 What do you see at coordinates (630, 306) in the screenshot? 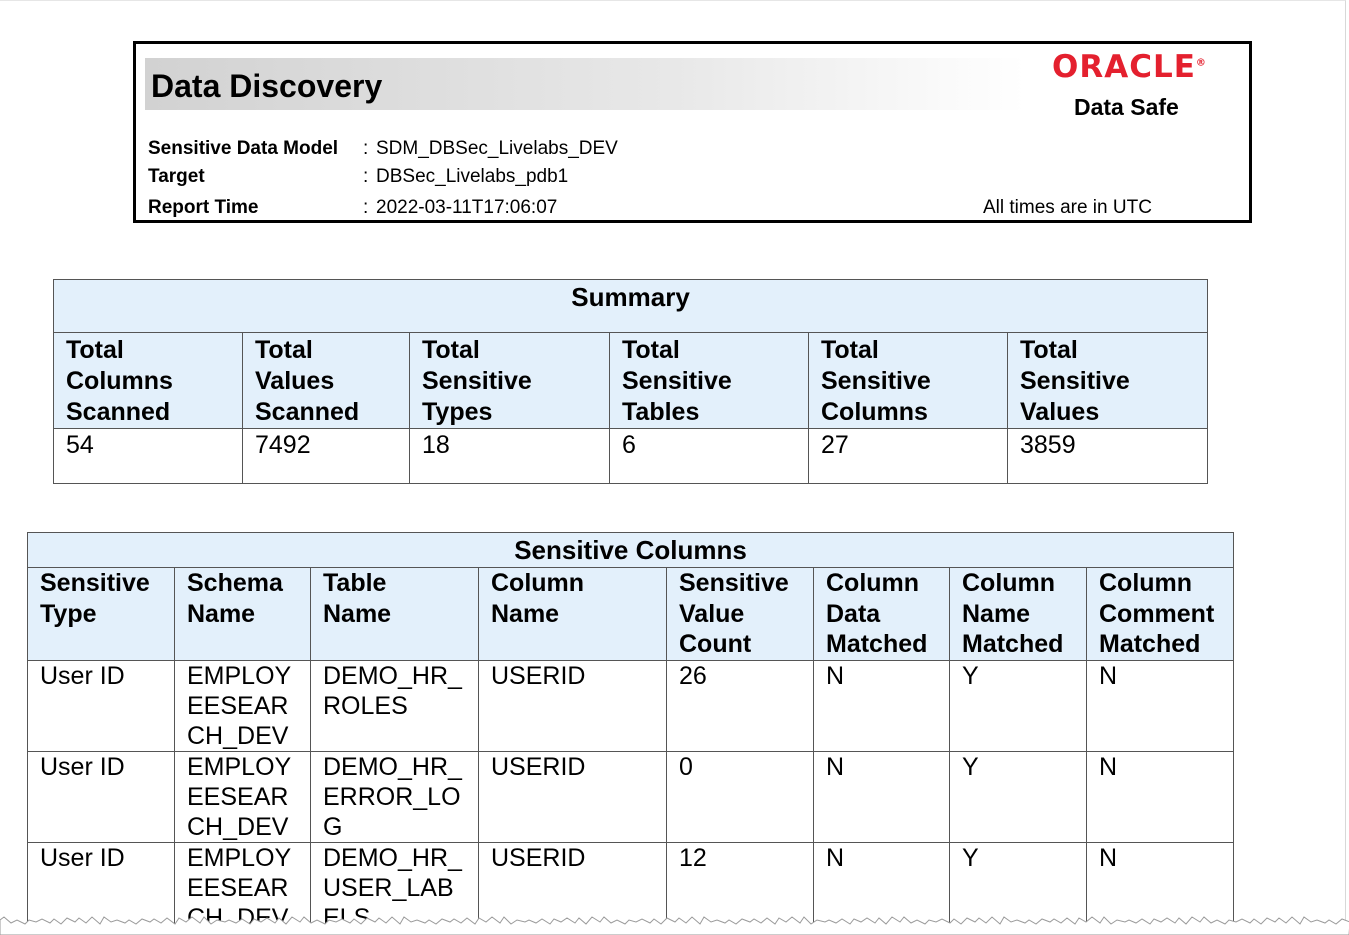
I see `summary-caption: Summary` at bounding box center [630, 306].